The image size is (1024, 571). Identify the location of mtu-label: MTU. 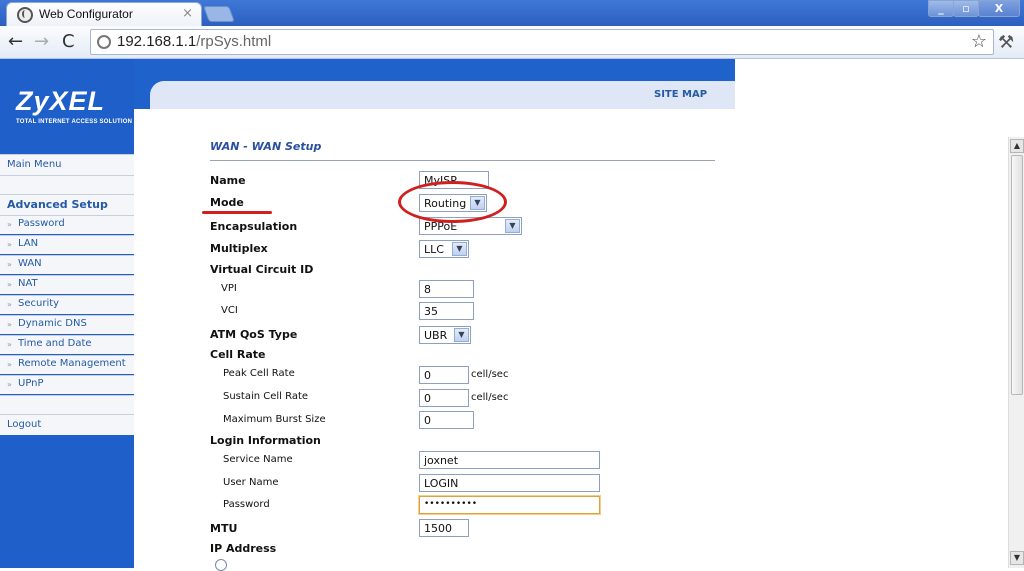
(224, 528).